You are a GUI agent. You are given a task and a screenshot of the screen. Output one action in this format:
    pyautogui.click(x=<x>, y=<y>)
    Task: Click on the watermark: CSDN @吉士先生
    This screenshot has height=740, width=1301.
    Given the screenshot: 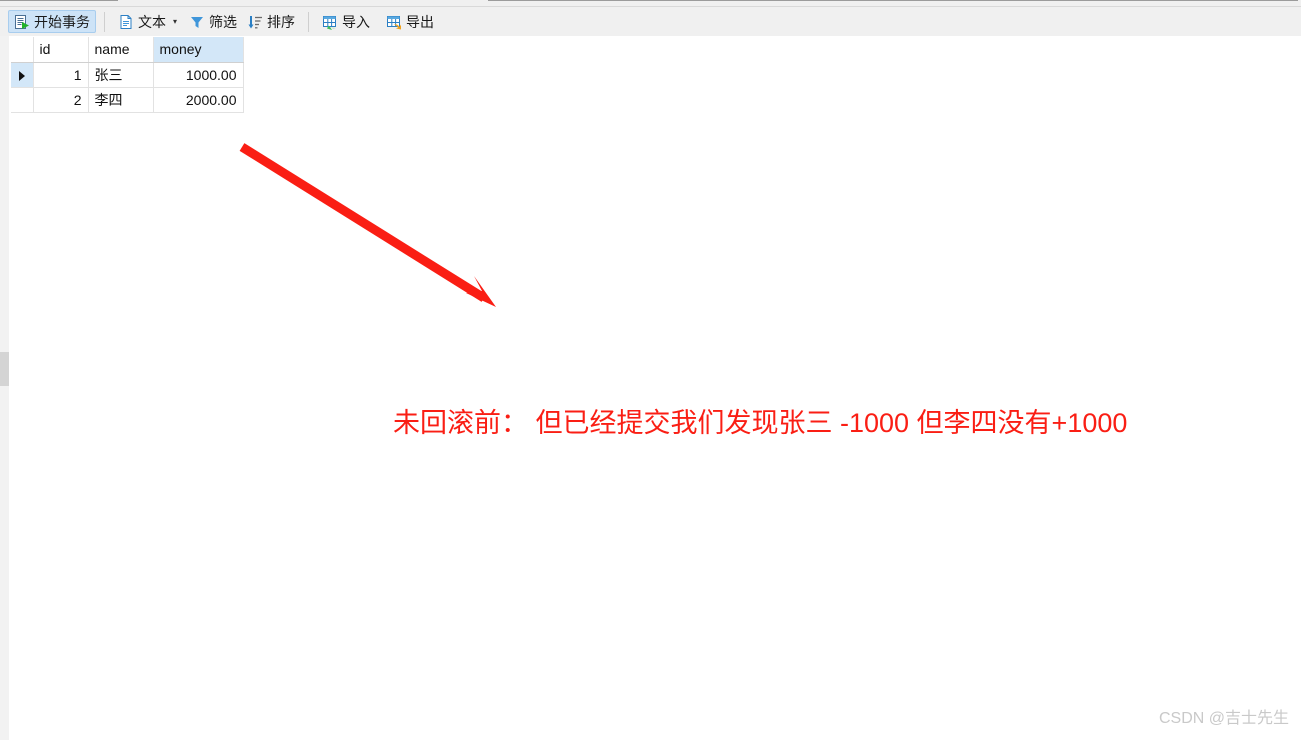 What is the action you would take?
    pyautogui.click(x=1223, y=718)
    